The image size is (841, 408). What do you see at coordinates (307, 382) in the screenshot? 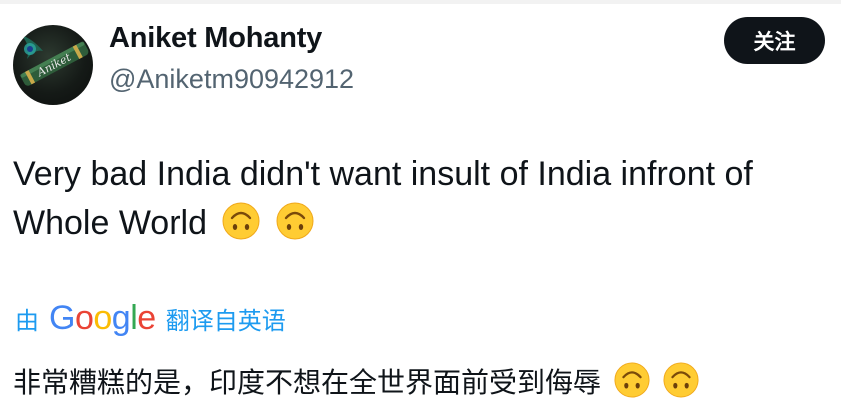
I see `translated-body: 非常糟糕的是，印度不想在全世界面前受到侮辱` at bounding box center [307, 382].